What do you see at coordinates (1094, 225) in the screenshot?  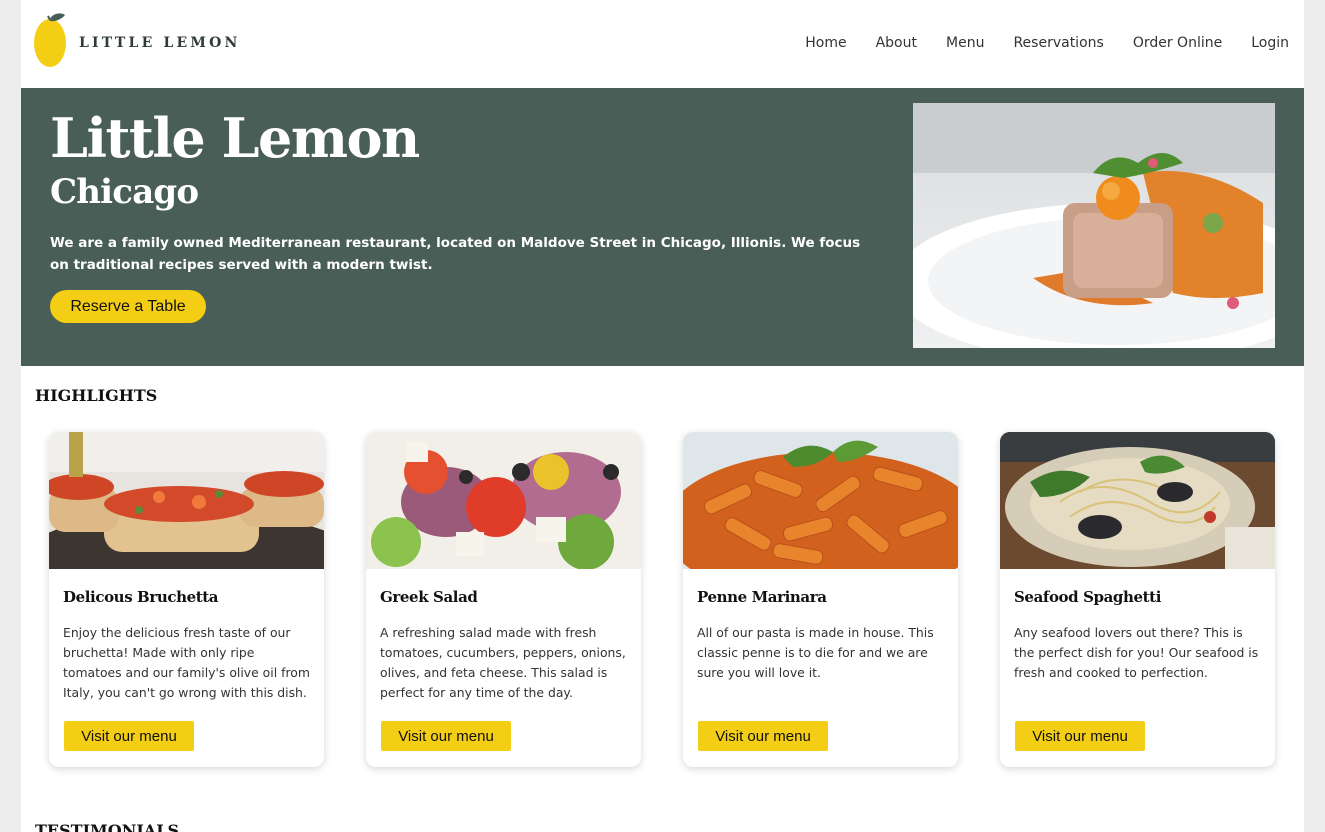 I see `hero-dish-image` at bounding box center [1094, 225].